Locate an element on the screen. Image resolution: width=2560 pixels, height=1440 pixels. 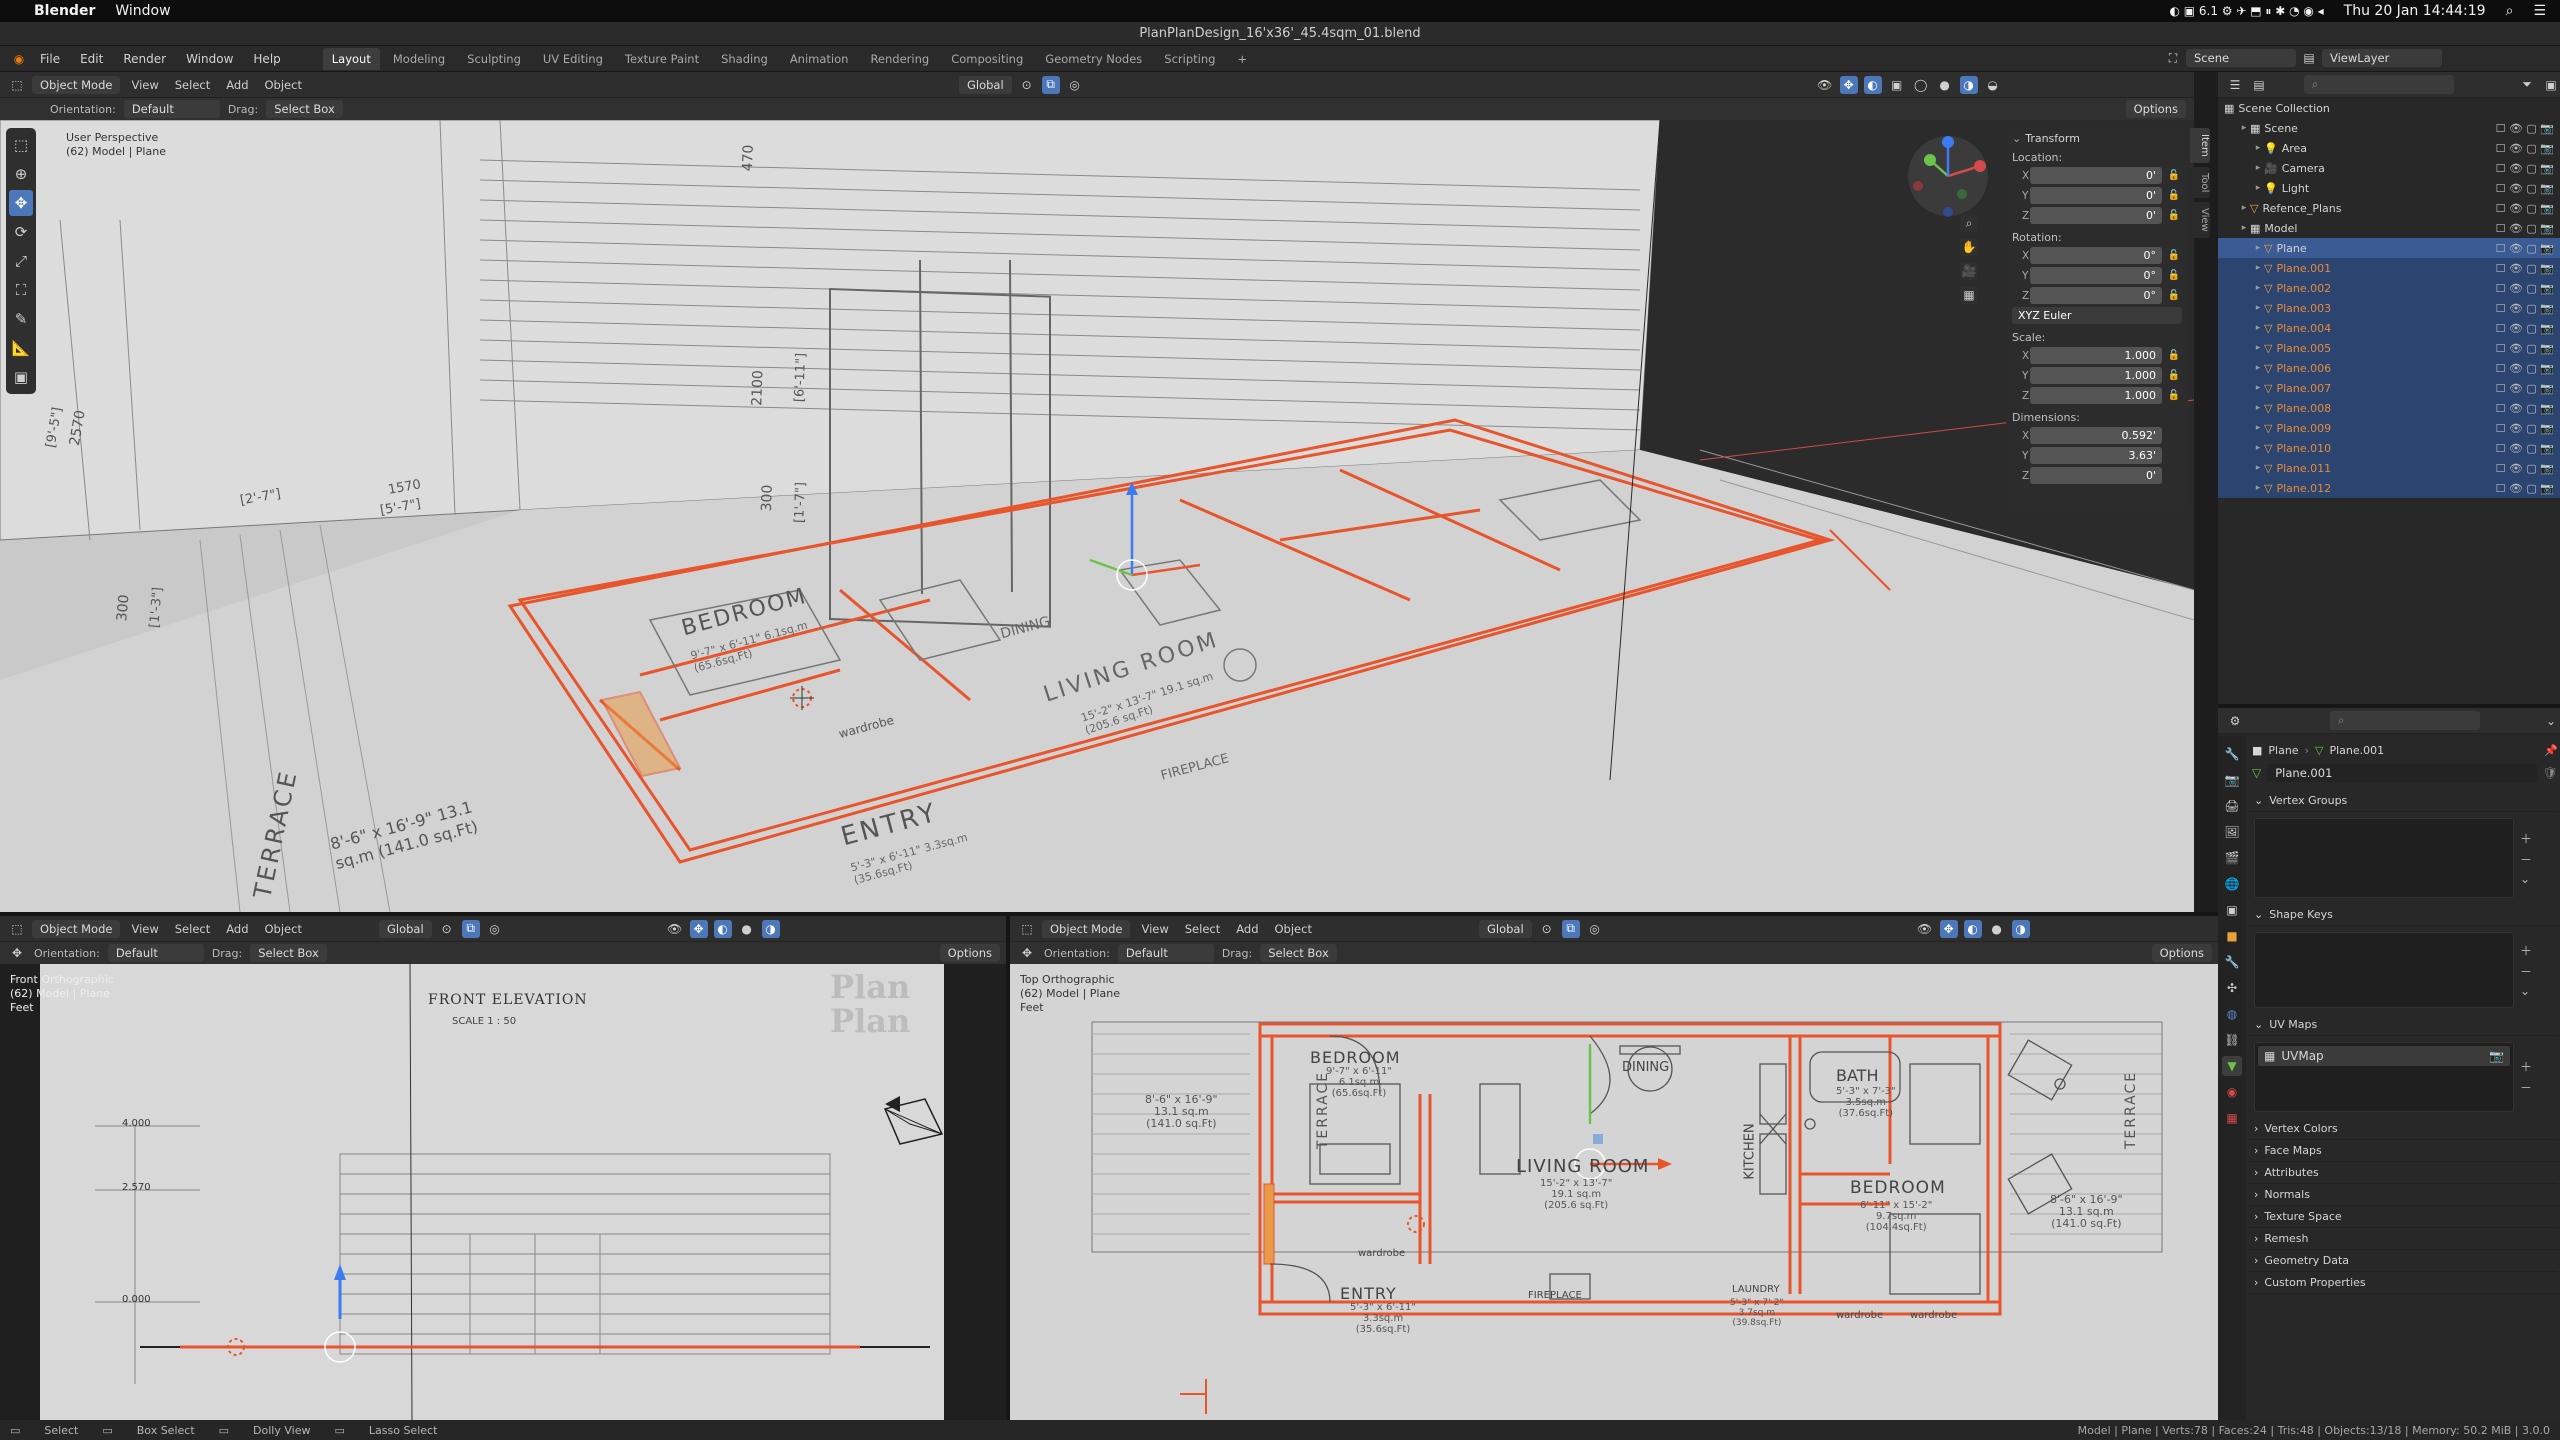
select-box-tool-icon: ⬚ is located at coordinates (21, 145).